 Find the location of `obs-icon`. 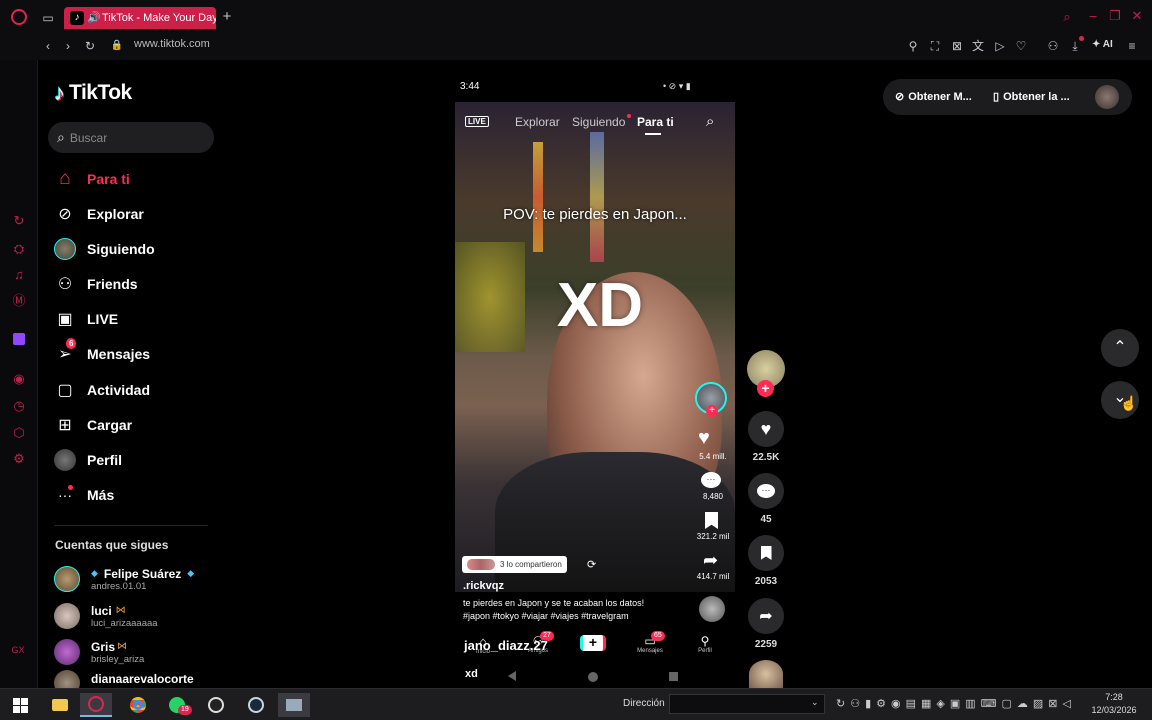

obs-icon is located at coordinates (216, 705).